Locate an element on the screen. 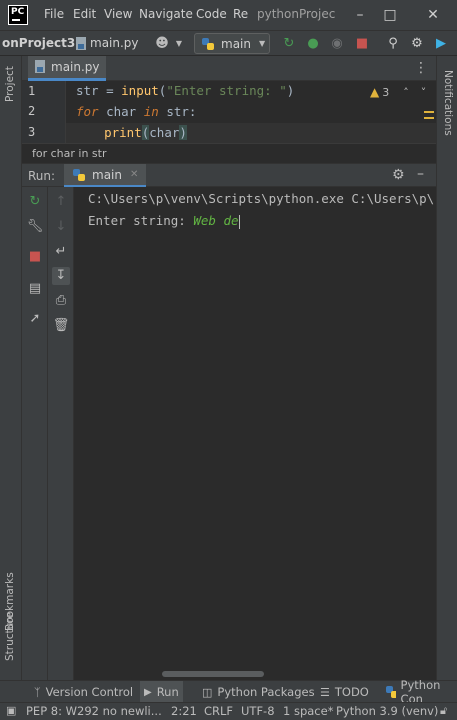 The height and width of the screenshot is (720, 457). tab-label: main.py is located at coordinates (75, 67).